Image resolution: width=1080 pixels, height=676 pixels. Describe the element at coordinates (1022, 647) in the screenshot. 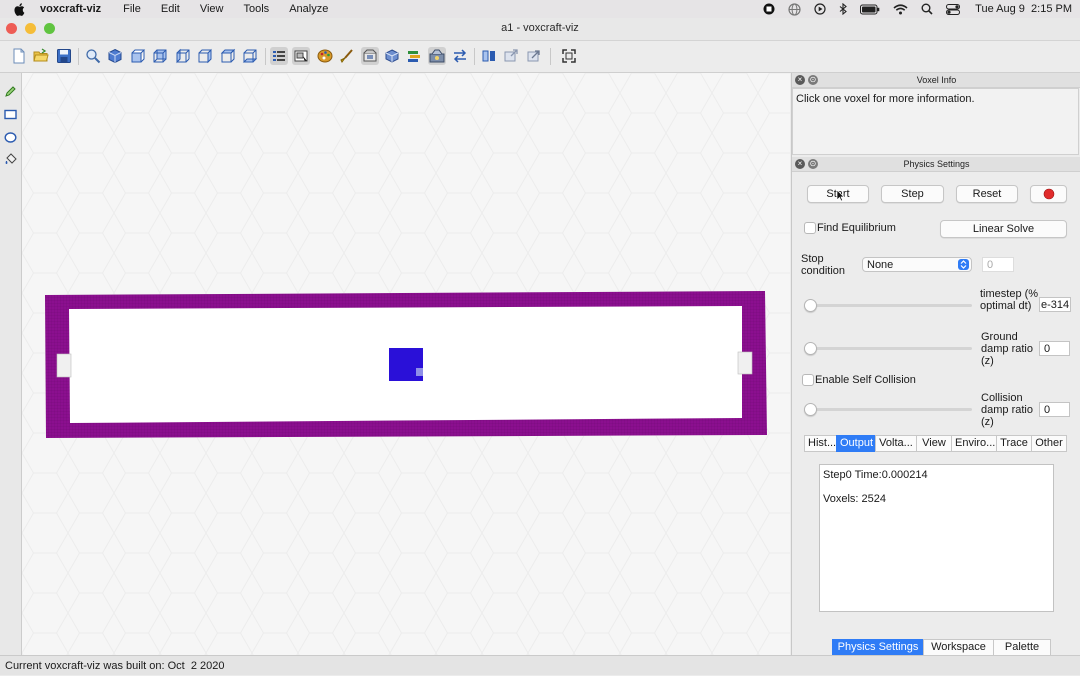

I see `tab-palette: Palette` at that location.